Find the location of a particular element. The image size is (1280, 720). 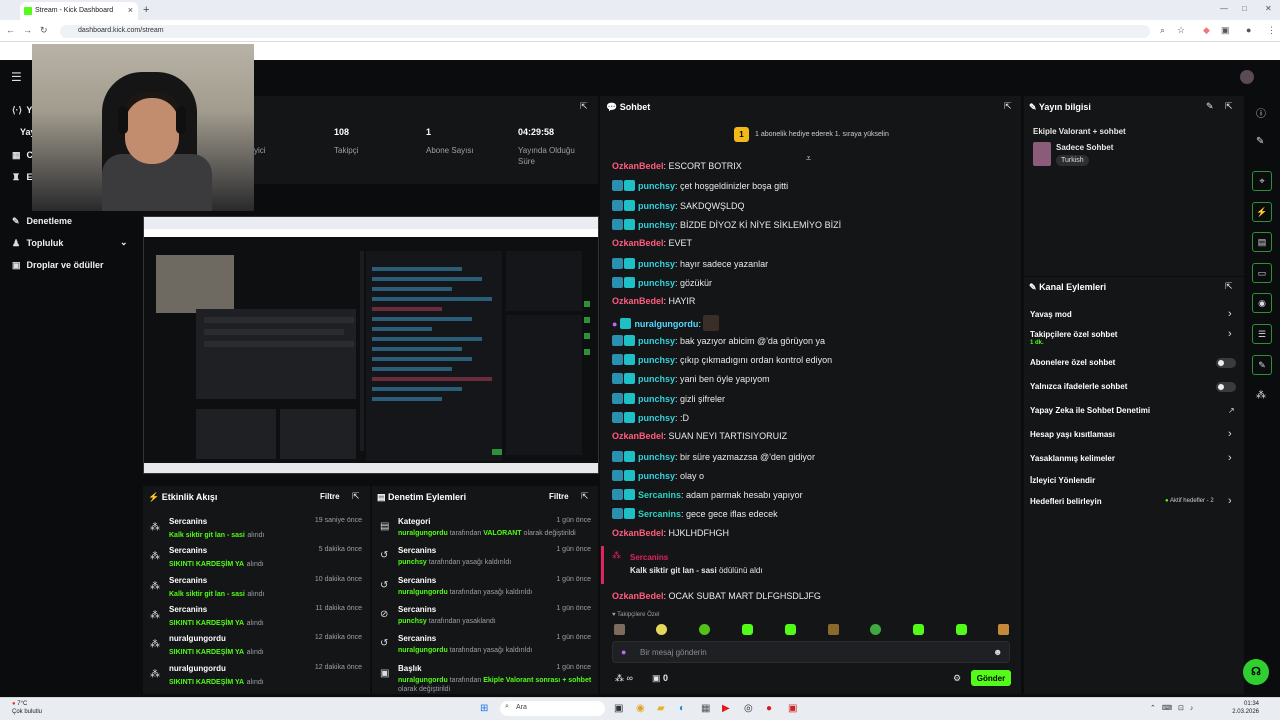

chat-settings-icon: ⚙ is located at coordinates (957, 678).